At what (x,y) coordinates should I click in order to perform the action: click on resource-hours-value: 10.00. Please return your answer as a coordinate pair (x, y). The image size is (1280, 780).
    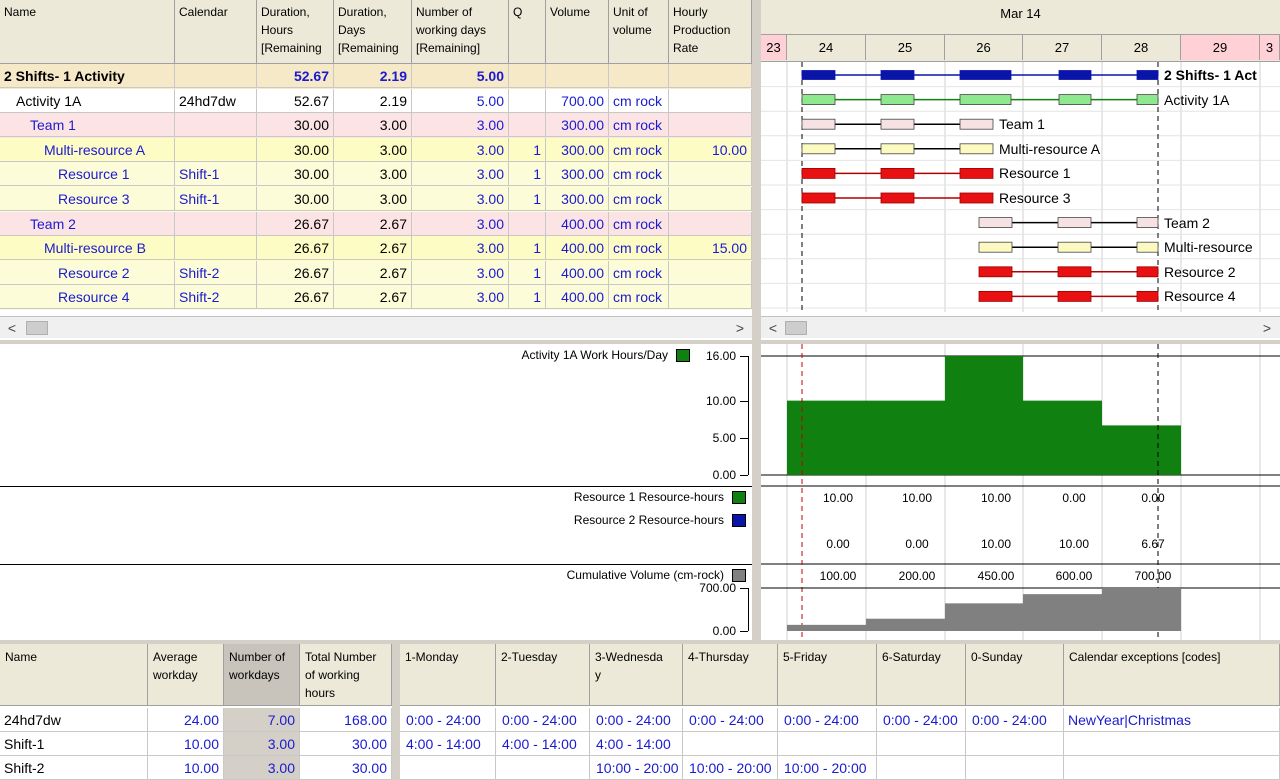
    Looking at the image, I should click on (996, 498).